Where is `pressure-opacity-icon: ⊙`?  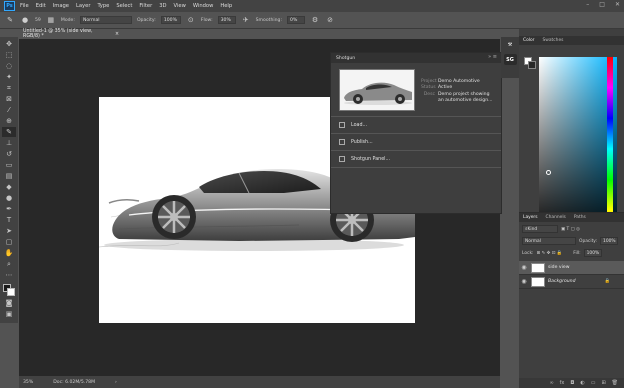
pressure-opacity-icon: ⊙ is located at coordinates (191, 20).